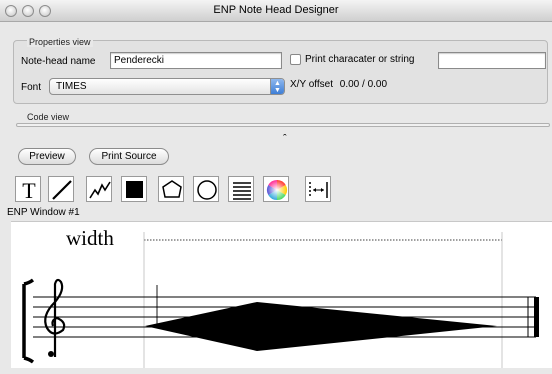 Image resolution: width=552 pixels, height=374 pixels. What do you see at coordinates (338, 84) in the screenshot?
I see `xy-offset-label: X/Y offset 0.00 / 0.00` at bounding box center [338, 84].